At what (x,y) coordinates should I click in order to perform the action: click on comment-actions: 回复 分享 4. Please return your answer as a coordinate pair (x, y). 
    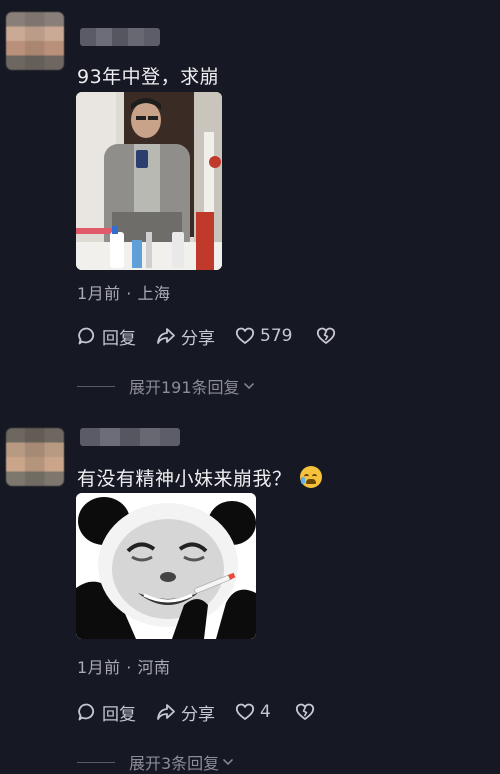
    Looking at the image, I should click on (198, 712).